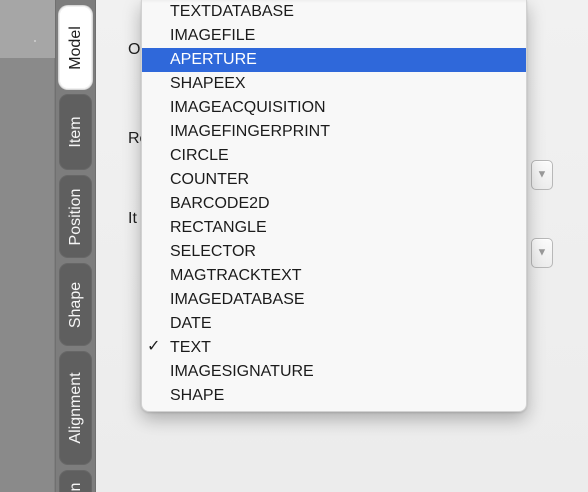 The height and width of the screenshot is (492, 588). Describe the element at coordinates (190, 347) in the screenshot. I see `dropdown-option-label: TEXT` at that location.